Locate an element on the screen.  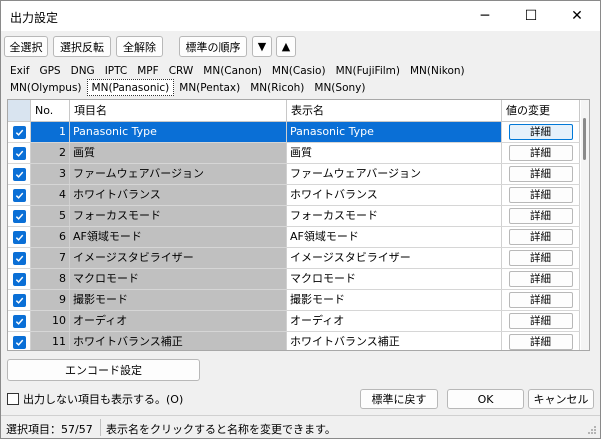
header-check-column is located at coordinates (19, 110).